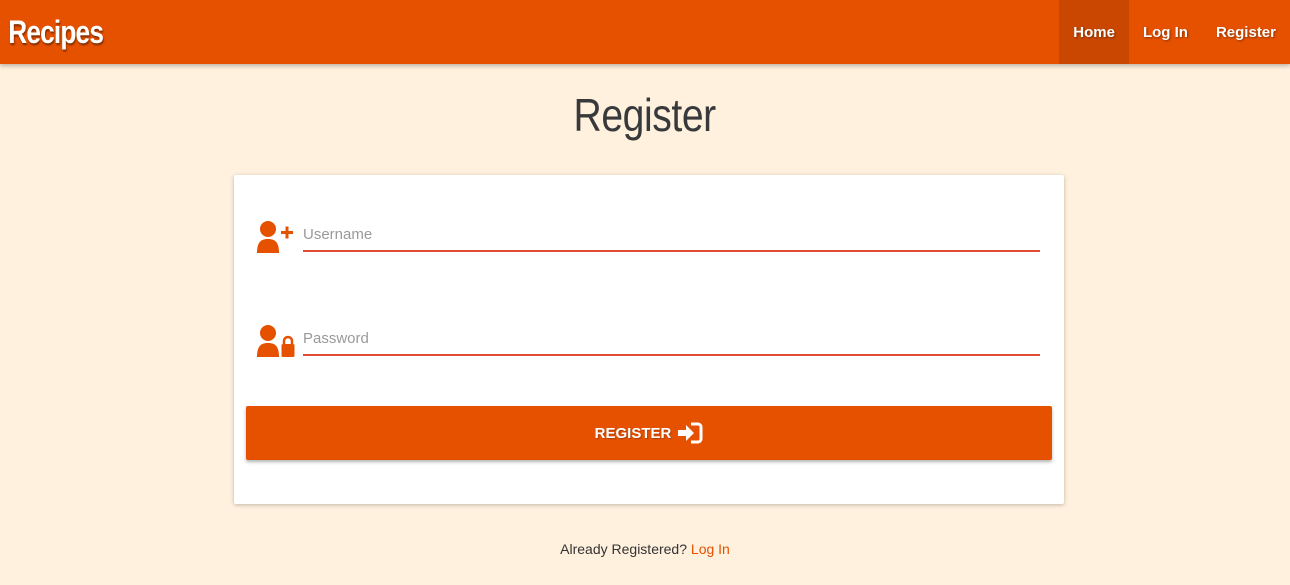  Describe the element at coordinates (276, 341) in the screenshot. I see `user-lock-icon` at that location.